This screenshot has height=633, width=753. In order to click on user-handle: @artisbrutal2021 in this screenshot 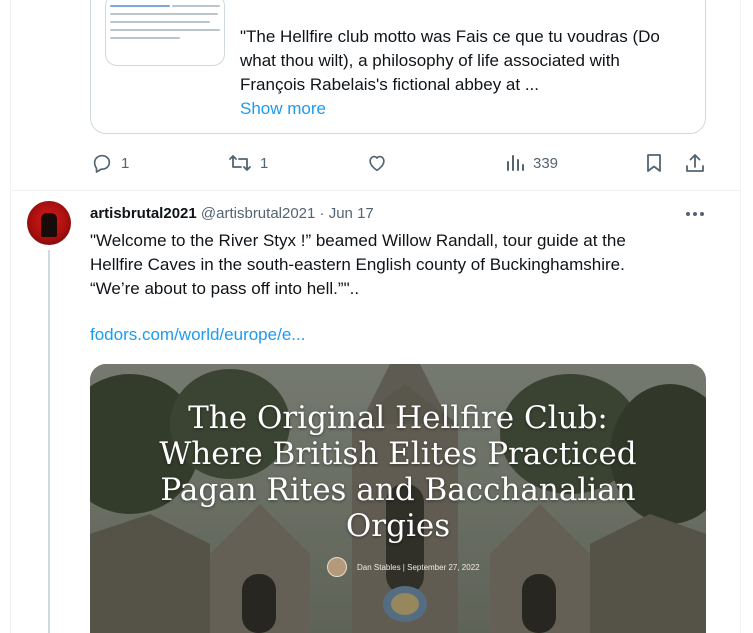, I will do `click(258, 213)`.